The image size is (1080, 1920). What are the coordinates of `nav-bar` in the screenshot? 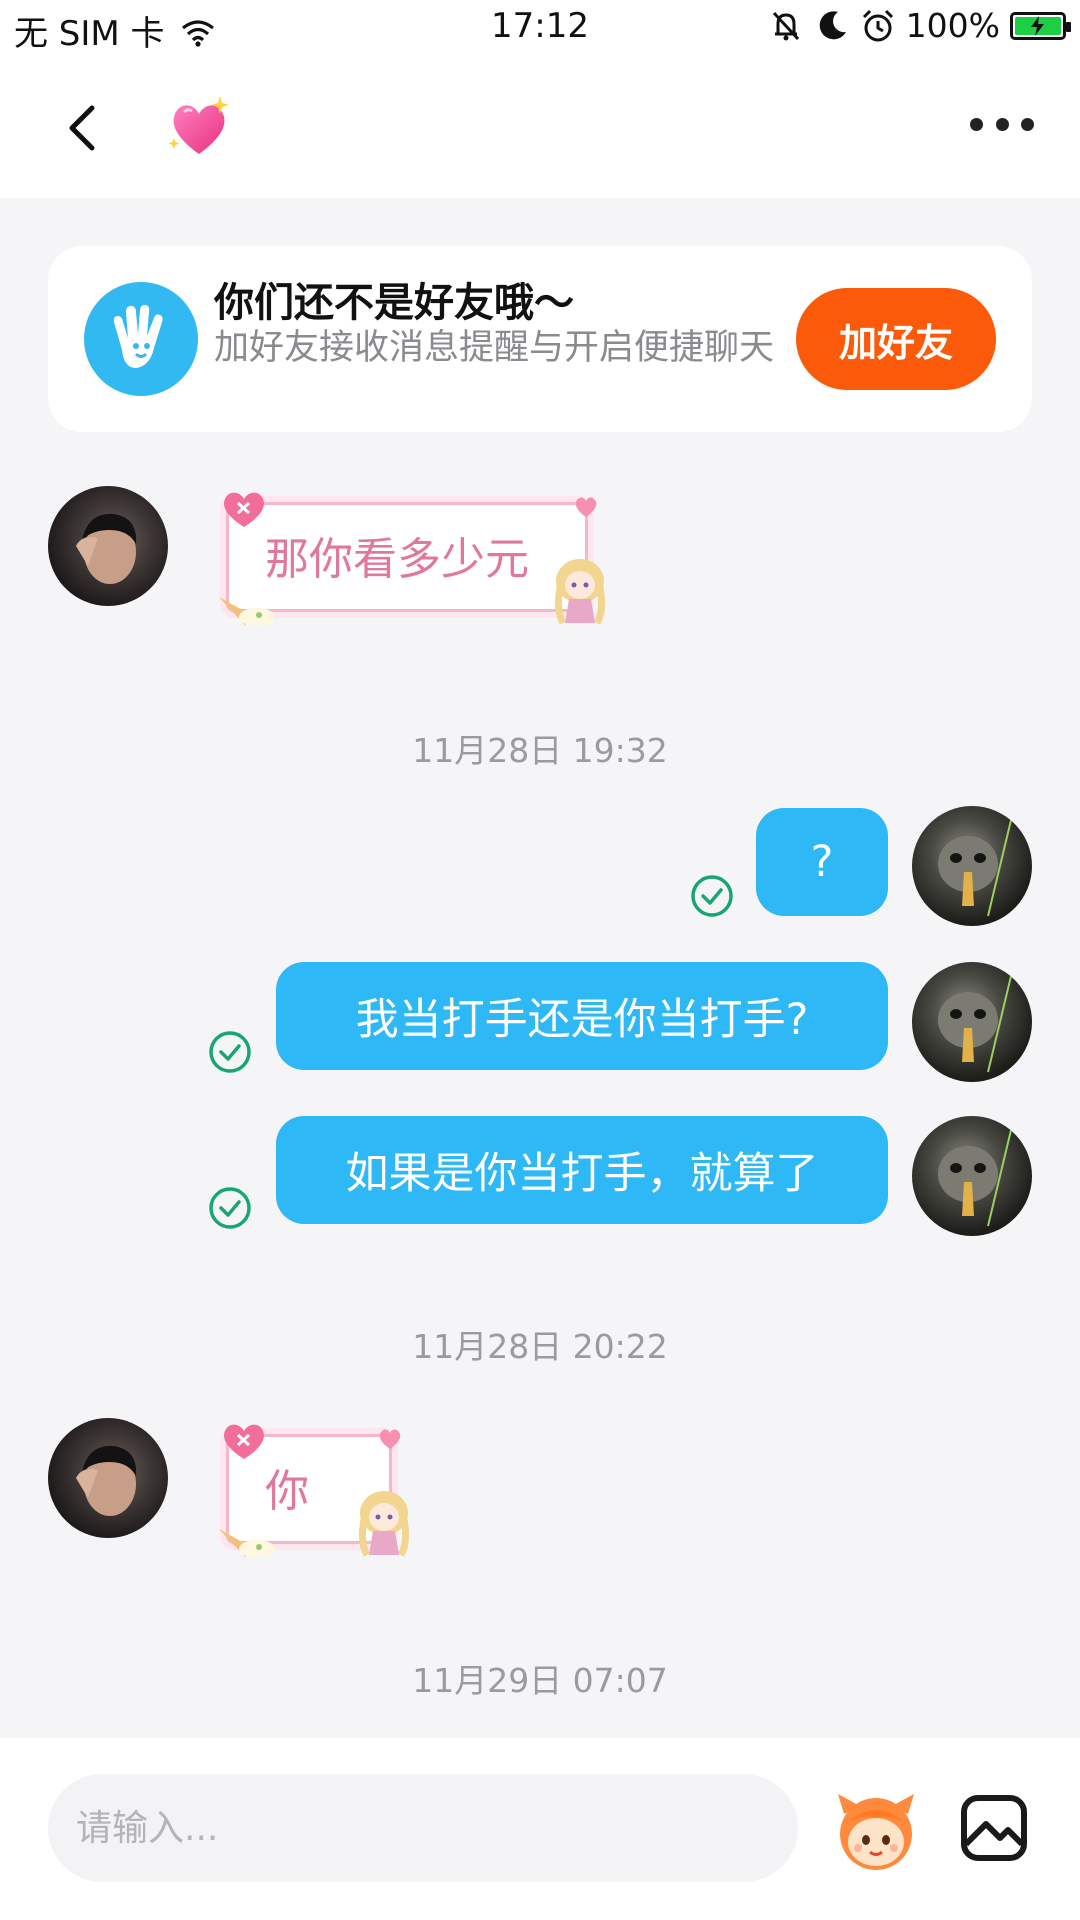 It's located at (540, 127).